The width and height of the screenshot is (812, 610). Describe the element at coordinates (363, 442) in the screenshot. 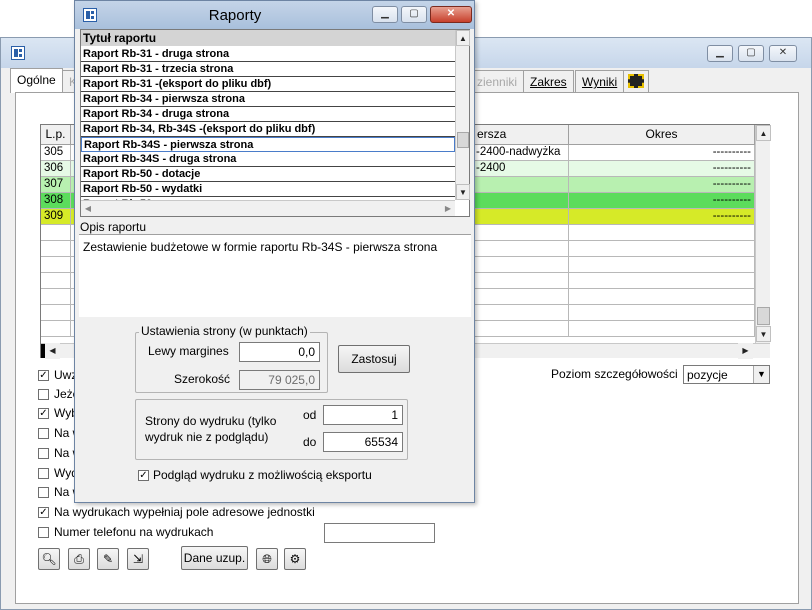

I see `do-input: 65534` at that location.